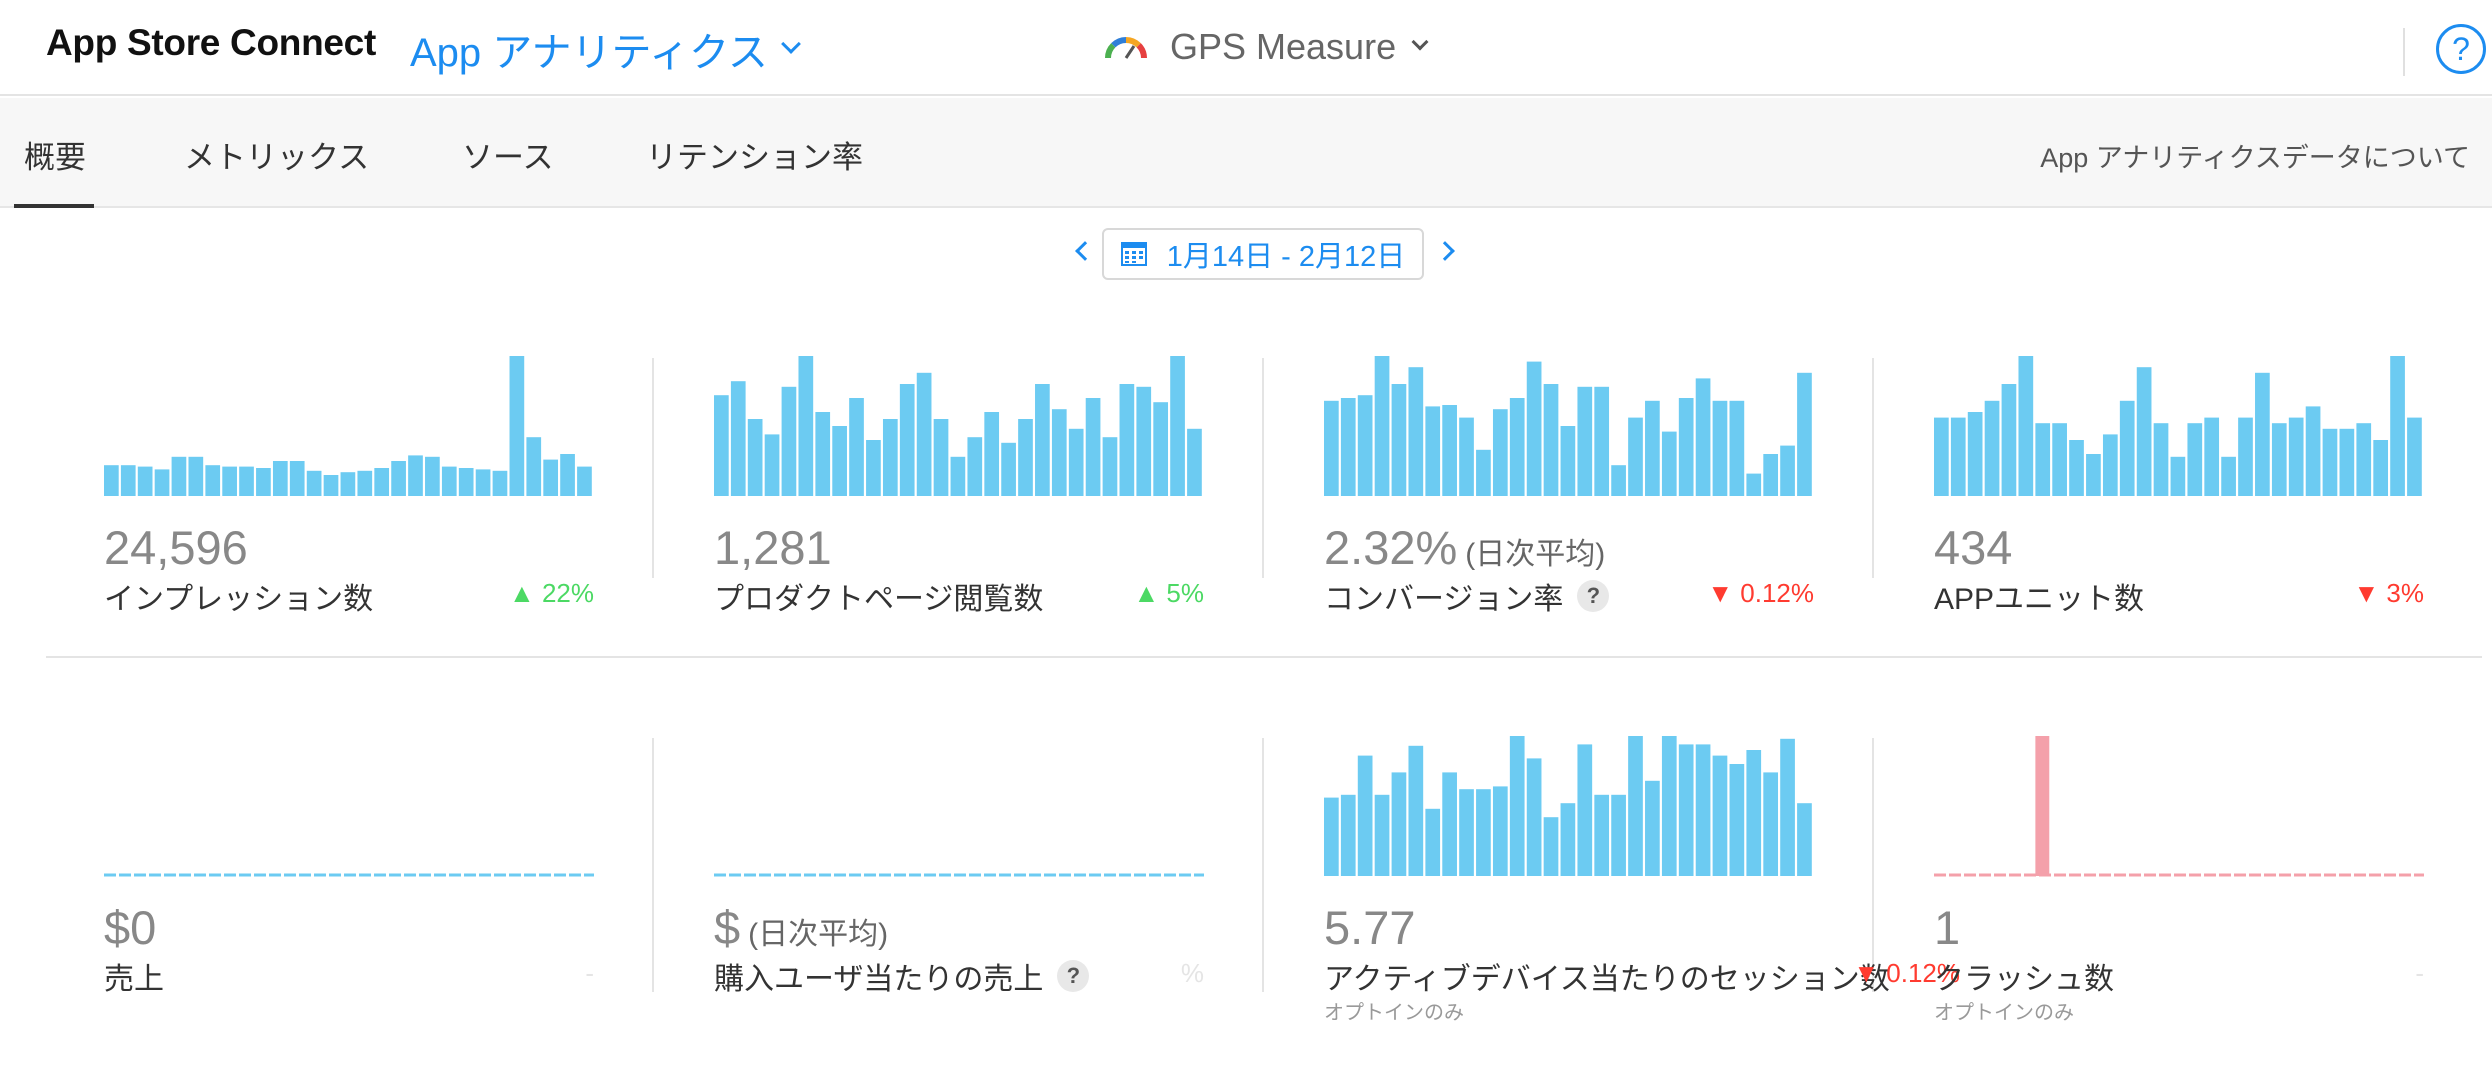 The image size is (2492, 1092). What do you see at coordinates (902, 976) in the screenshot?
I see `metric-label: 購入ユーザ当たりの売上?` at bounding box center [902, 976].